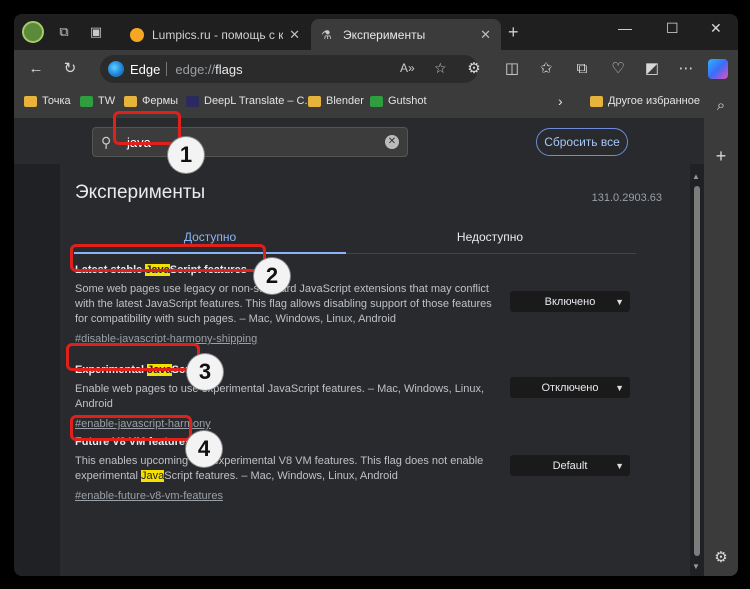 This screenshot has width=750, height=589. What do you see at coordinates (626, 198) in the screenshot?
I see `version-label: 131.0.2903.63` at bounding box center [626, 198].